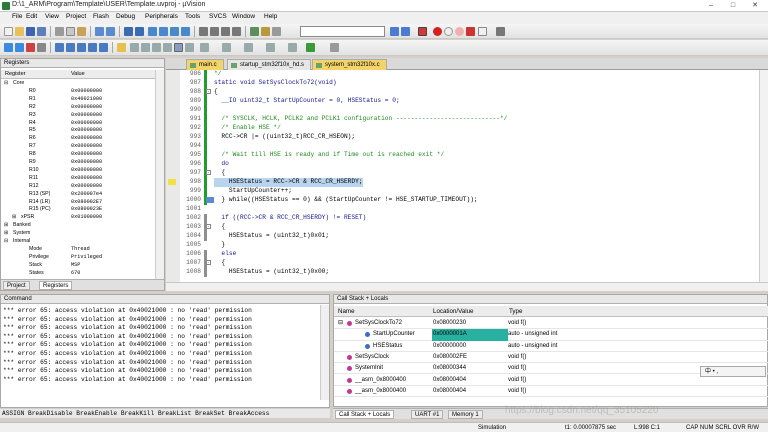 The image size is (768, 432). Describe the element at coordinates (270, 47) in the screenshot. I see `system-viewer-icon` at that location.